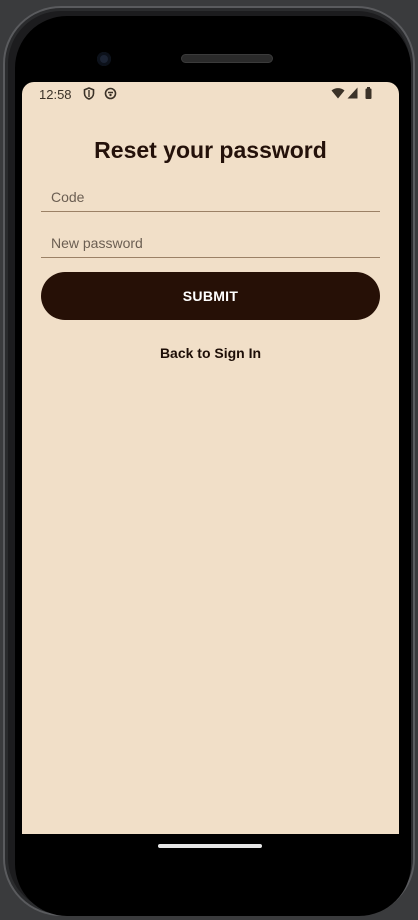 This screenshot has height=920, width=418. I want to click on code-field, so click(210, 197).